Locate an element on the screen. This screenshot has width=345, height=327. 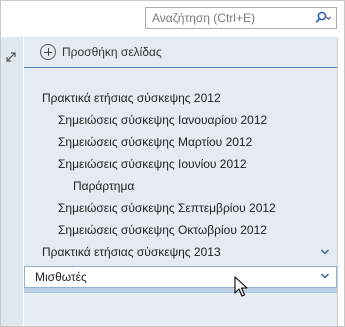
page-item: Σημειώσεις σύσκεψης Μαρτίου 2012 is located at coordinates (155, 142).